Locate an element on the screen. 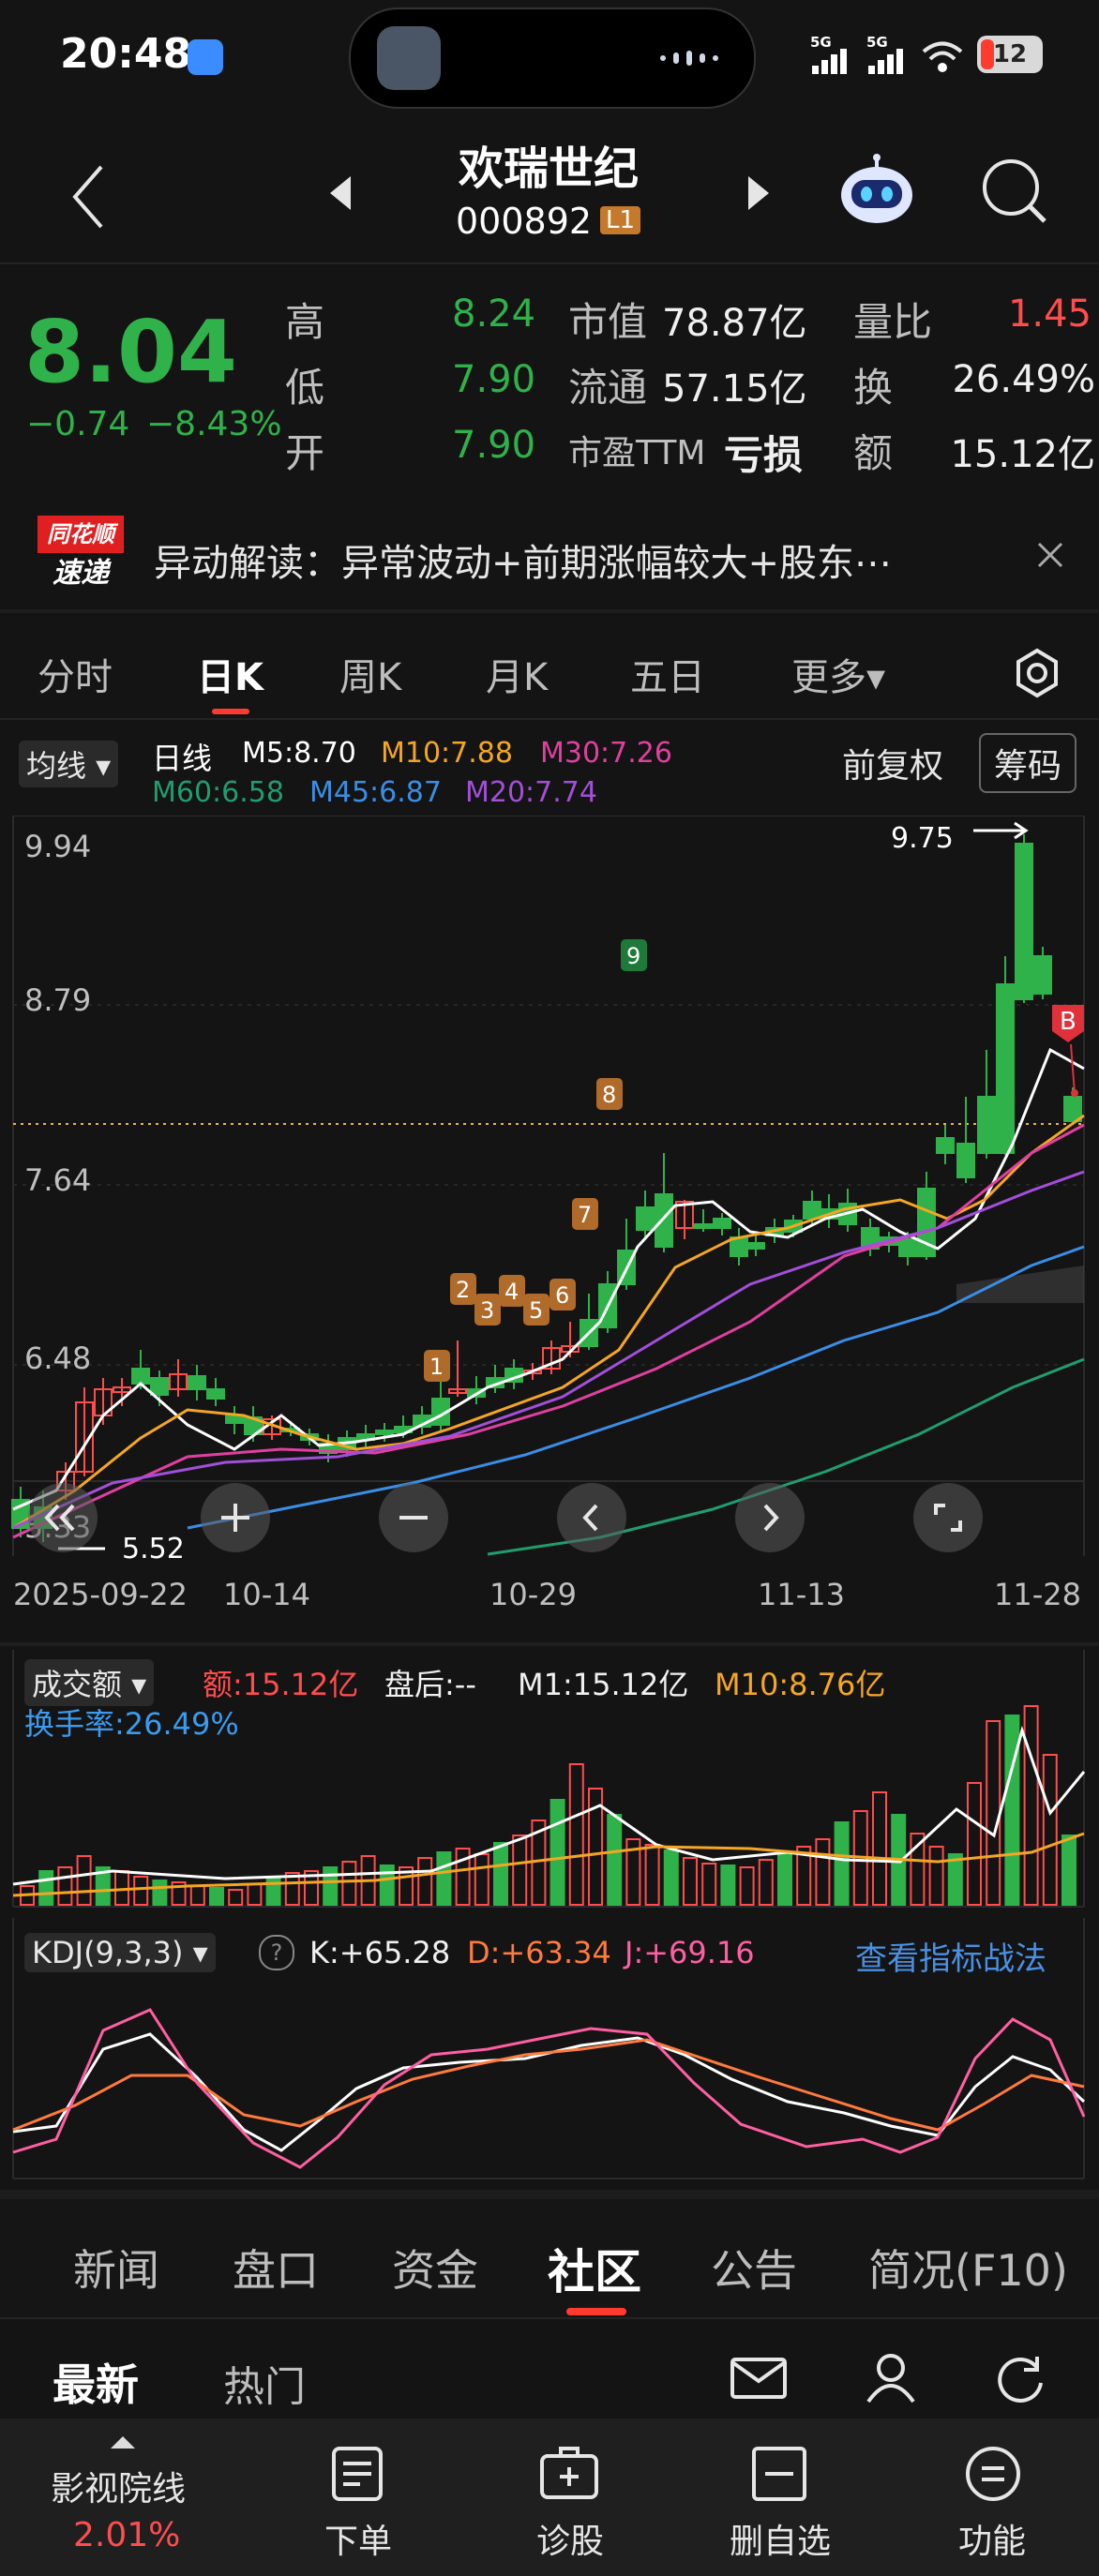 The height and width of the screenshot is (2576, 1099). ai-assistant-robot-icon is located at coordinates (877, 193).